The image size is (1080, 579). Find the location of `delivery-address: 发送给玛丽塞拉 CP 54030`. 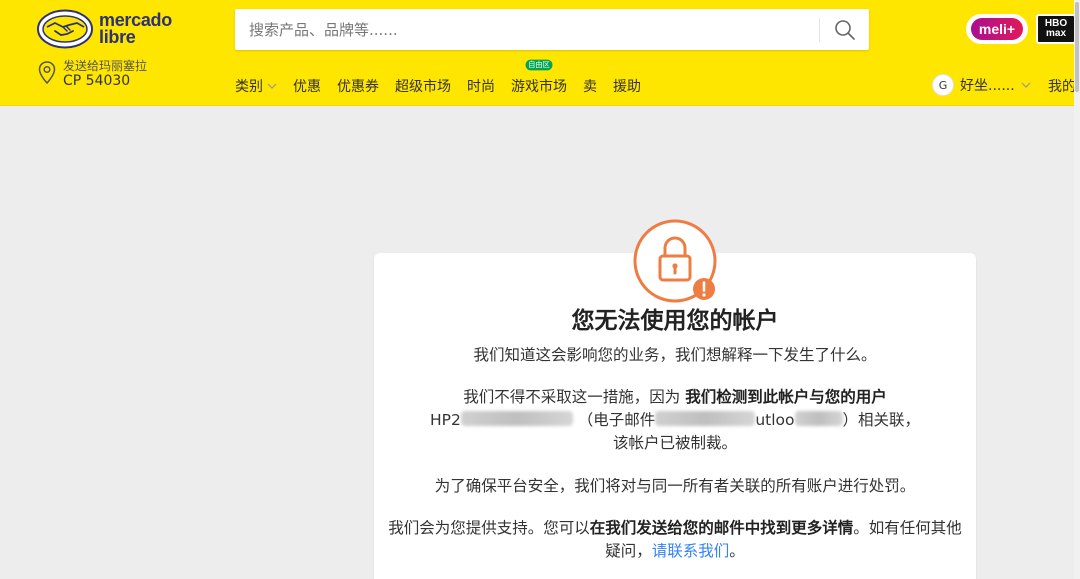

delivery-address: 发送给玛丽塞拉 CP 54030 is located at coordinates (92, 74).